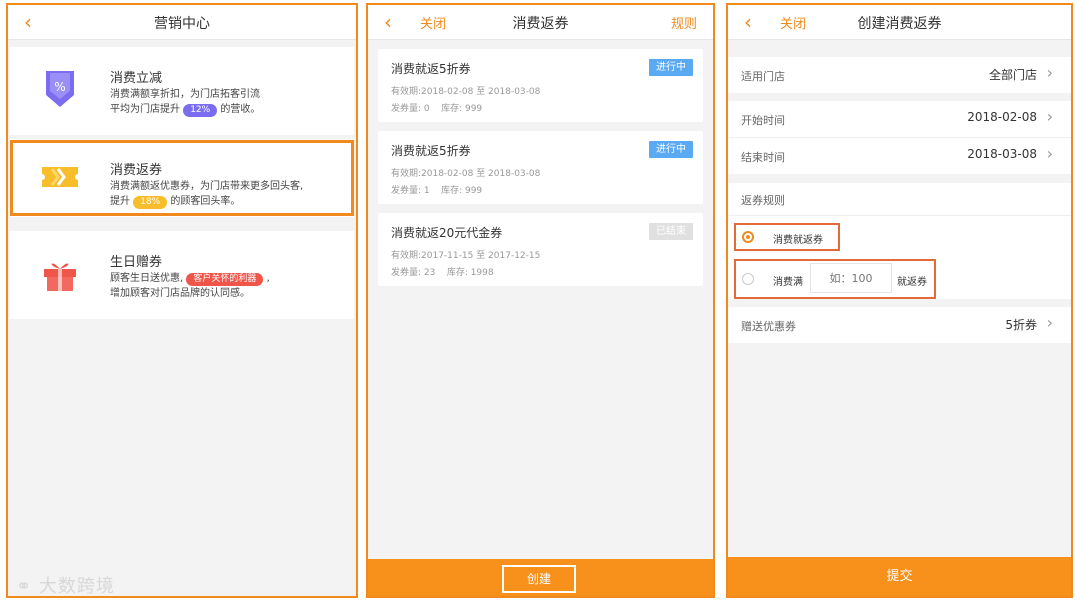 Image resolution: width=1075 pixels, height=603 pixels. I want to click on bottom-bar: 创建, so click(540, 577).